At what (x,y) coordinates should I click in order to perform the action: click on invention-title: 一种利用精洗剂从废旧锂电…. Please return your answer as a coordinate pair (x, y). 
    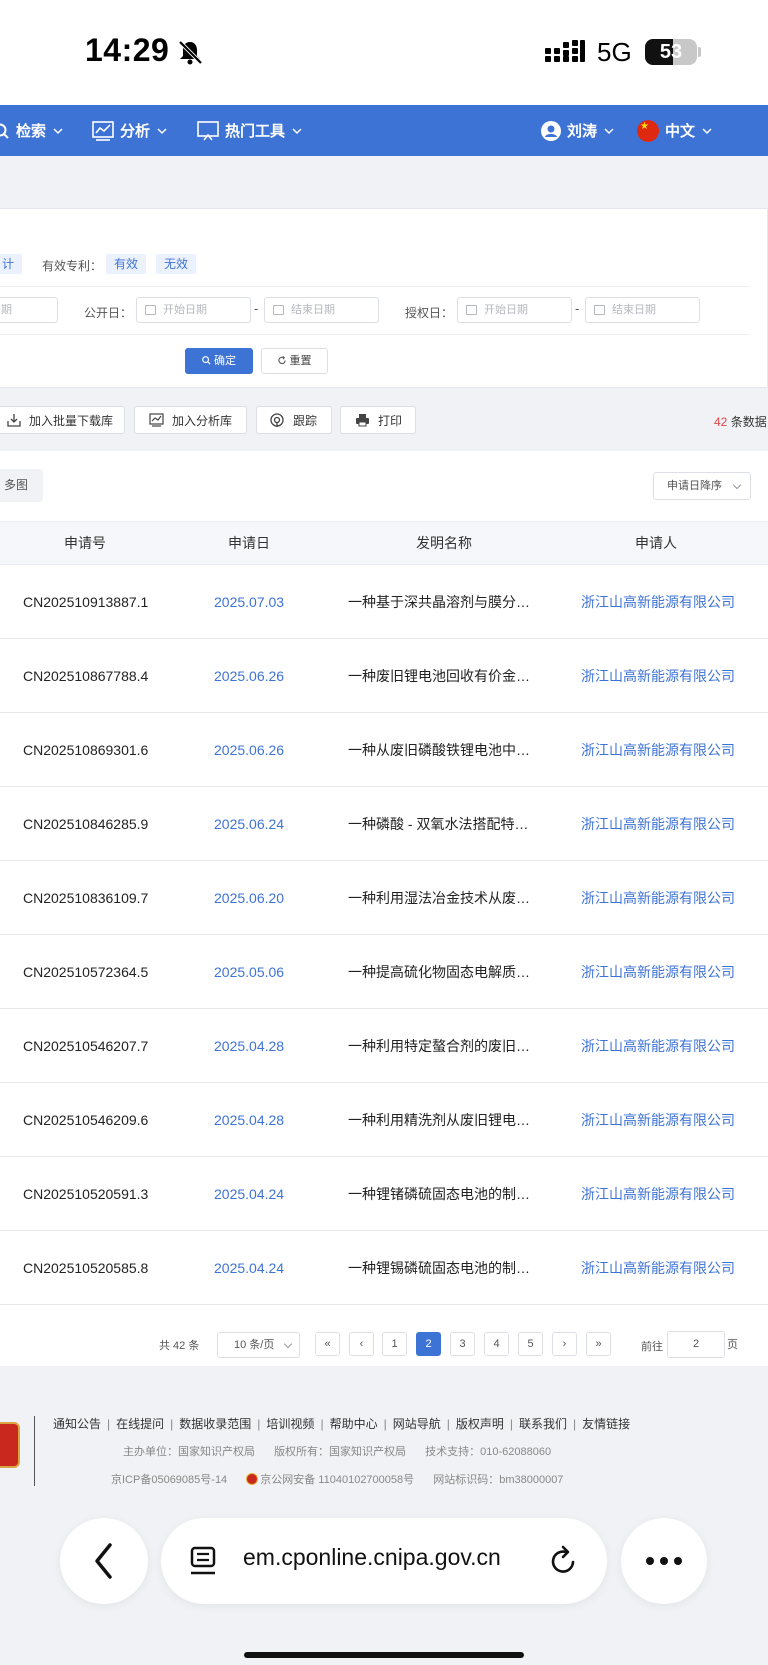
    Looking at the image, I should click on (439, 1120).